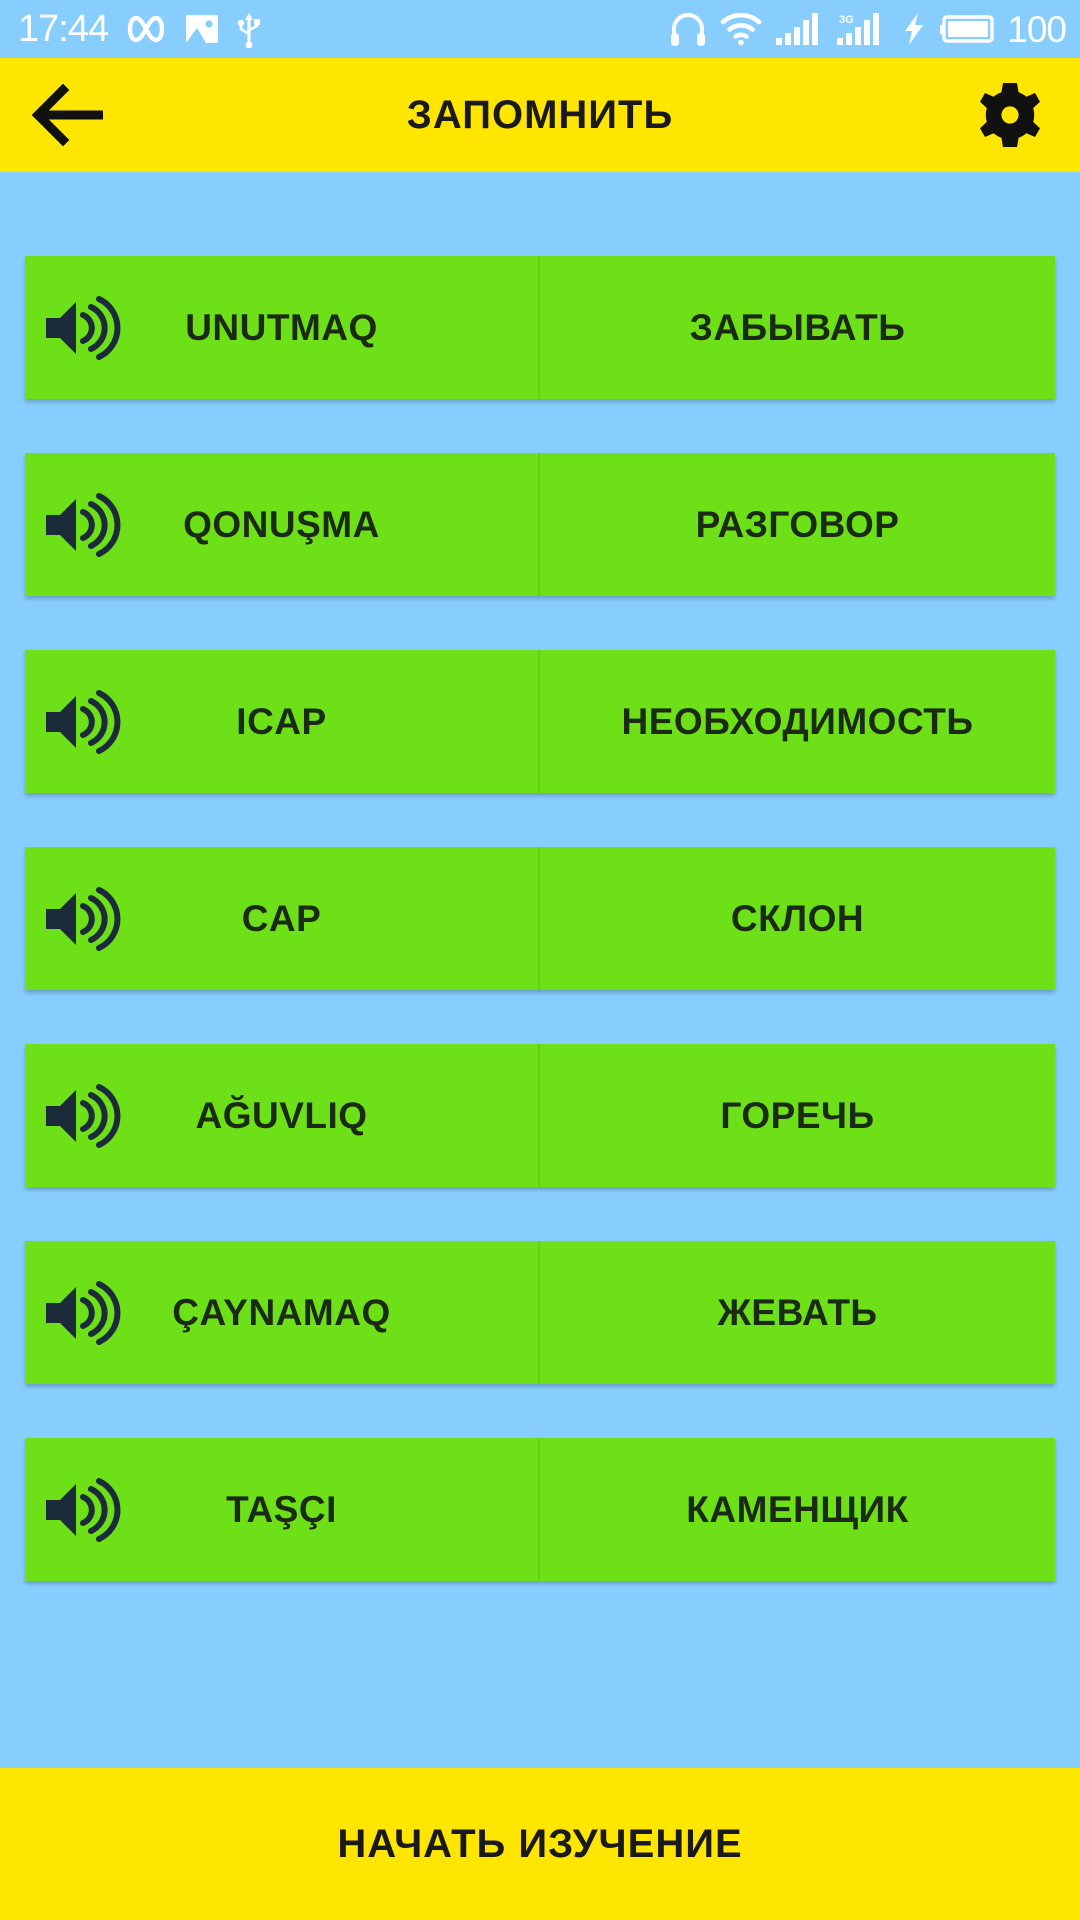 This screenshot has height=1920, width=1080. What do you see at coordinates (540, 29) in the screenshot?
I see `status-bar: 17:44 3G 100` at bounding box center [540, 29].